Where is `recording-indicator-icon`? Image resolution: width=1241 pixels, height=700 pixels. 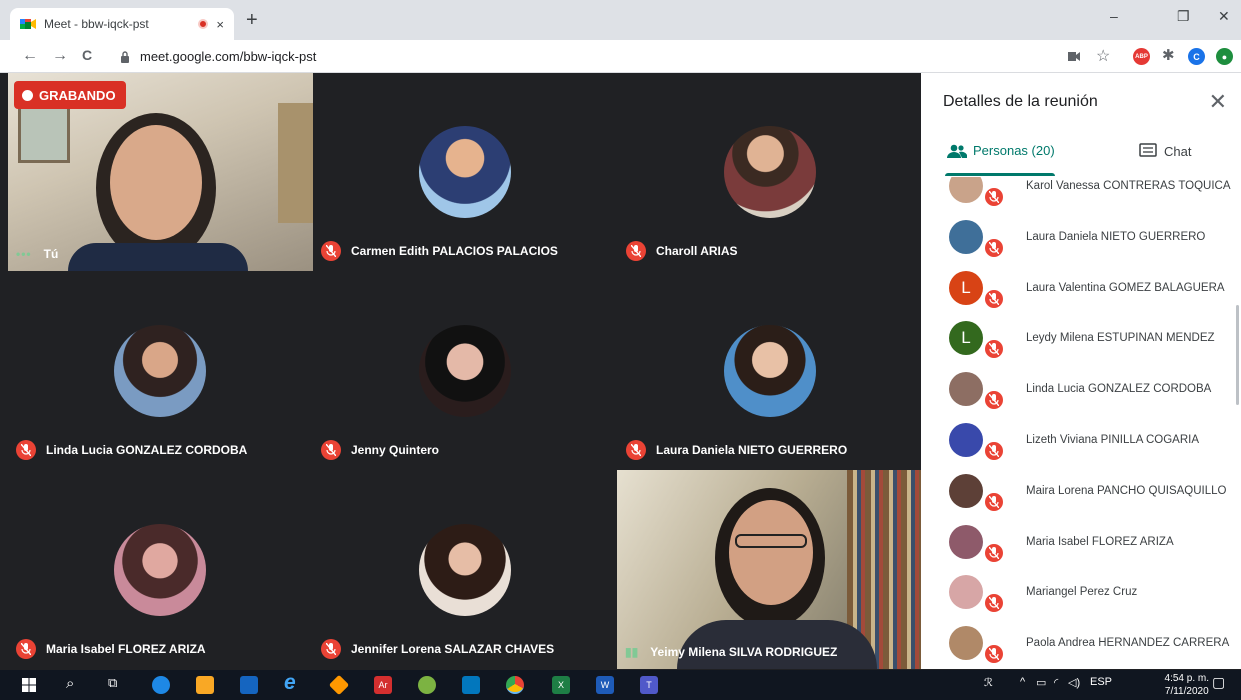 recording-indicator-icon is located at coordinates (203, 24).